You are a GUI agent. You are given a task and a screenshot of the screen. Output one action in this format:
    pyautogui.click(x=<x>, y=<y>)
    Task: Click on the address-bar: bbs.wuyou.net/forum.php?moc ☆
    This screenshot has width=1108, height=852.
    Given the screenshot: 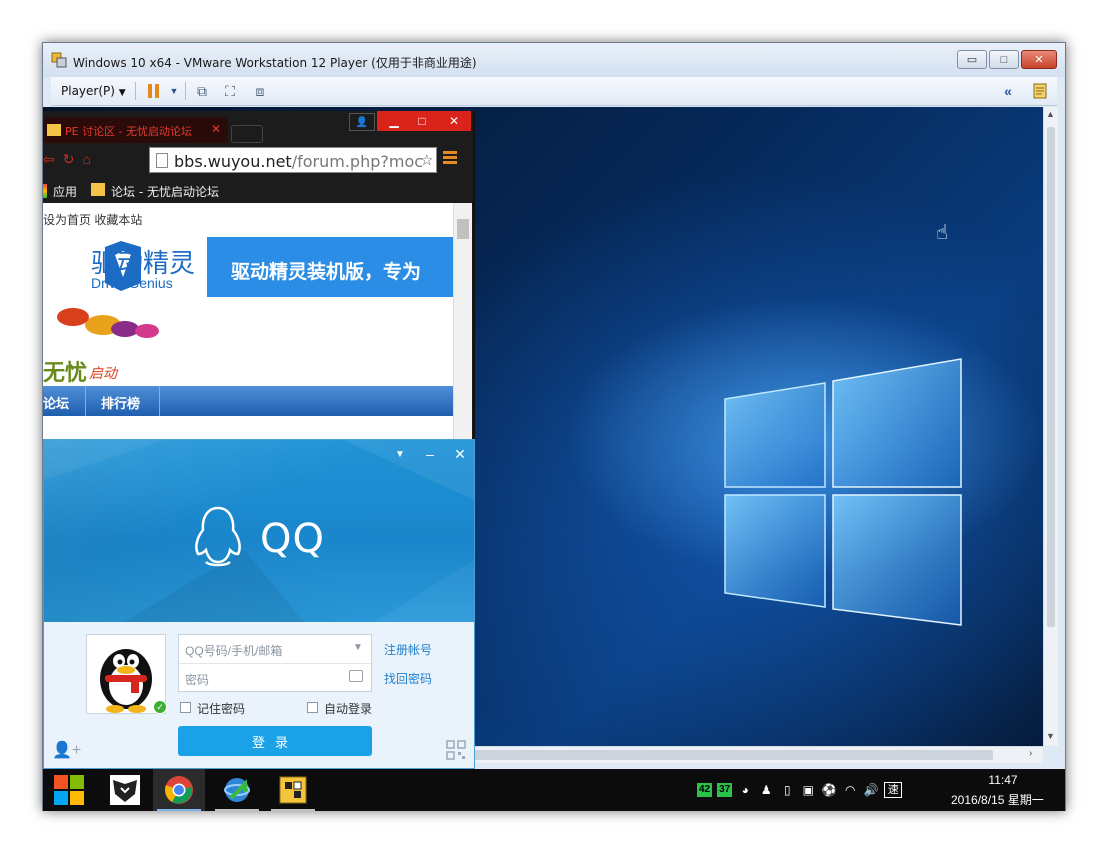 What is the action you would take?
    pyautogui.click(x=293, y=160)
    